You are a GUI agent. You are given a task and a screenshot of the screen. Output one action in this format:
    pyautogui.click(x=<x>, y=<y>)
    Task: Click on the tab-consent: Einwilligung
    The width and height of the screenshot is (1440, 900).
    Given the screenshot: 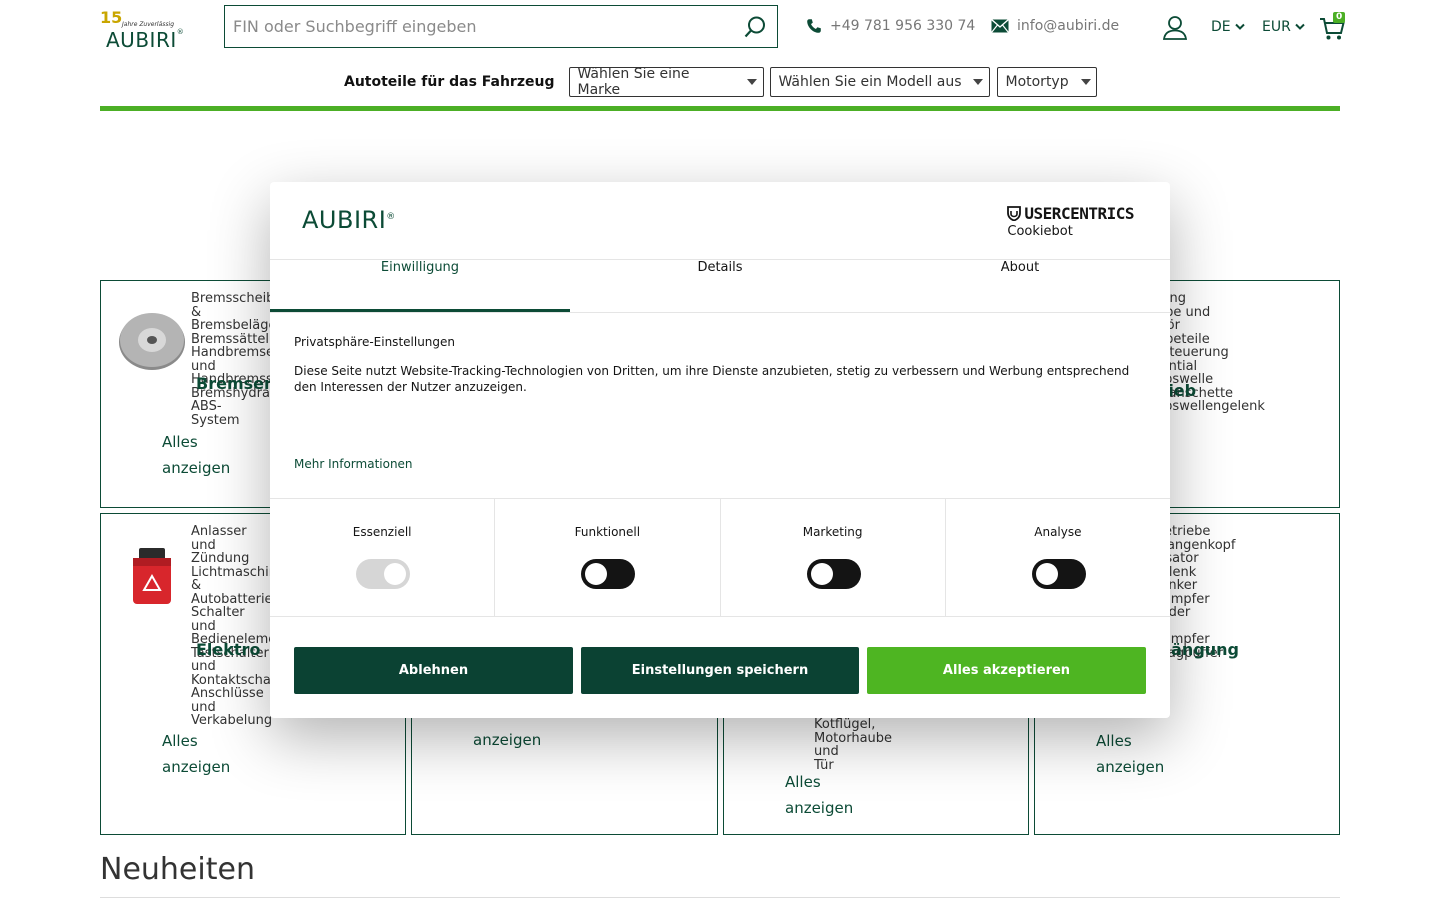 What is the action you would take?
    pyautogui.click(x=420, y=286)
    